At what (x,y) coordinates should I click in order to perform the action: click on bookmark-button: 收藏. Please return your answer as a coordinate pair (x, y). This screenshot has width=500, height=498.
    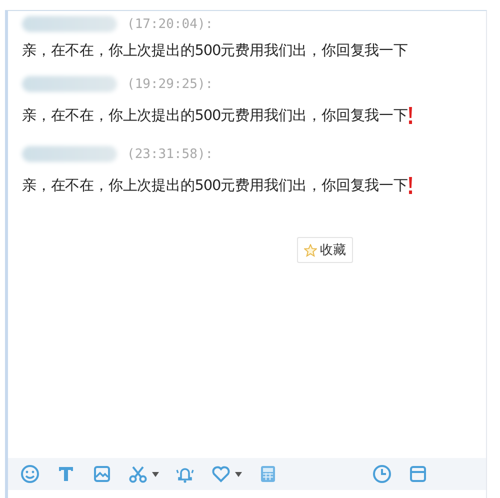
    Looking at the image, I should click on (325, 250).